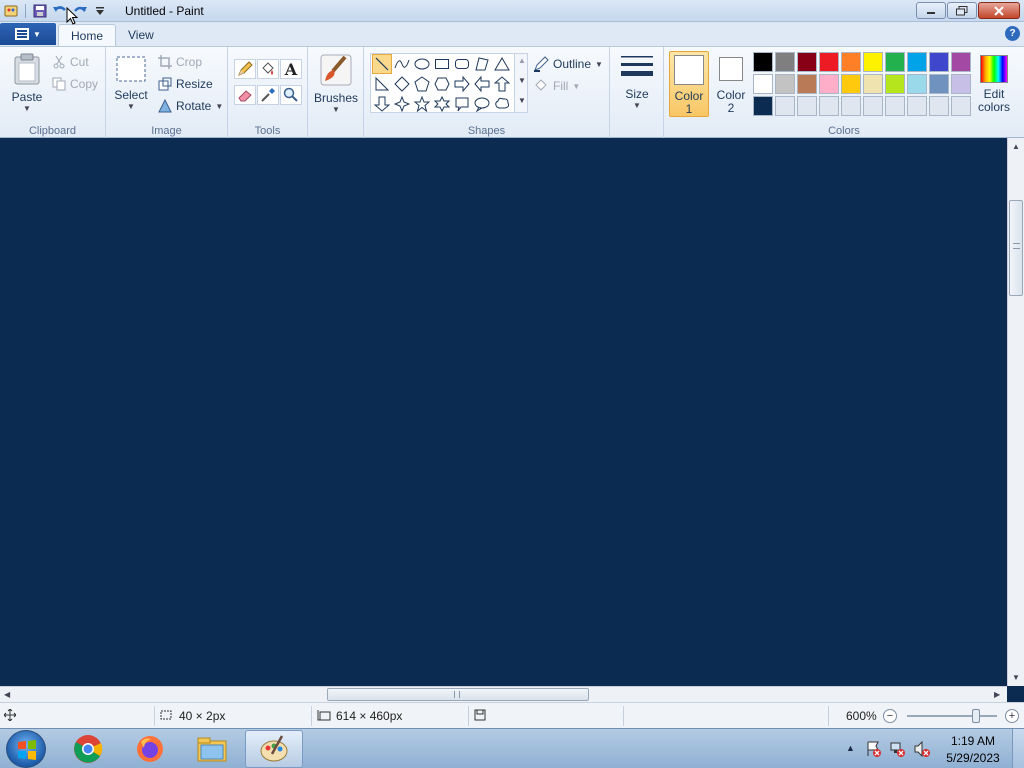  Describe the element at coordinates (689, 84) in the screenshot. I see `color1-button: Color 1` at that location.